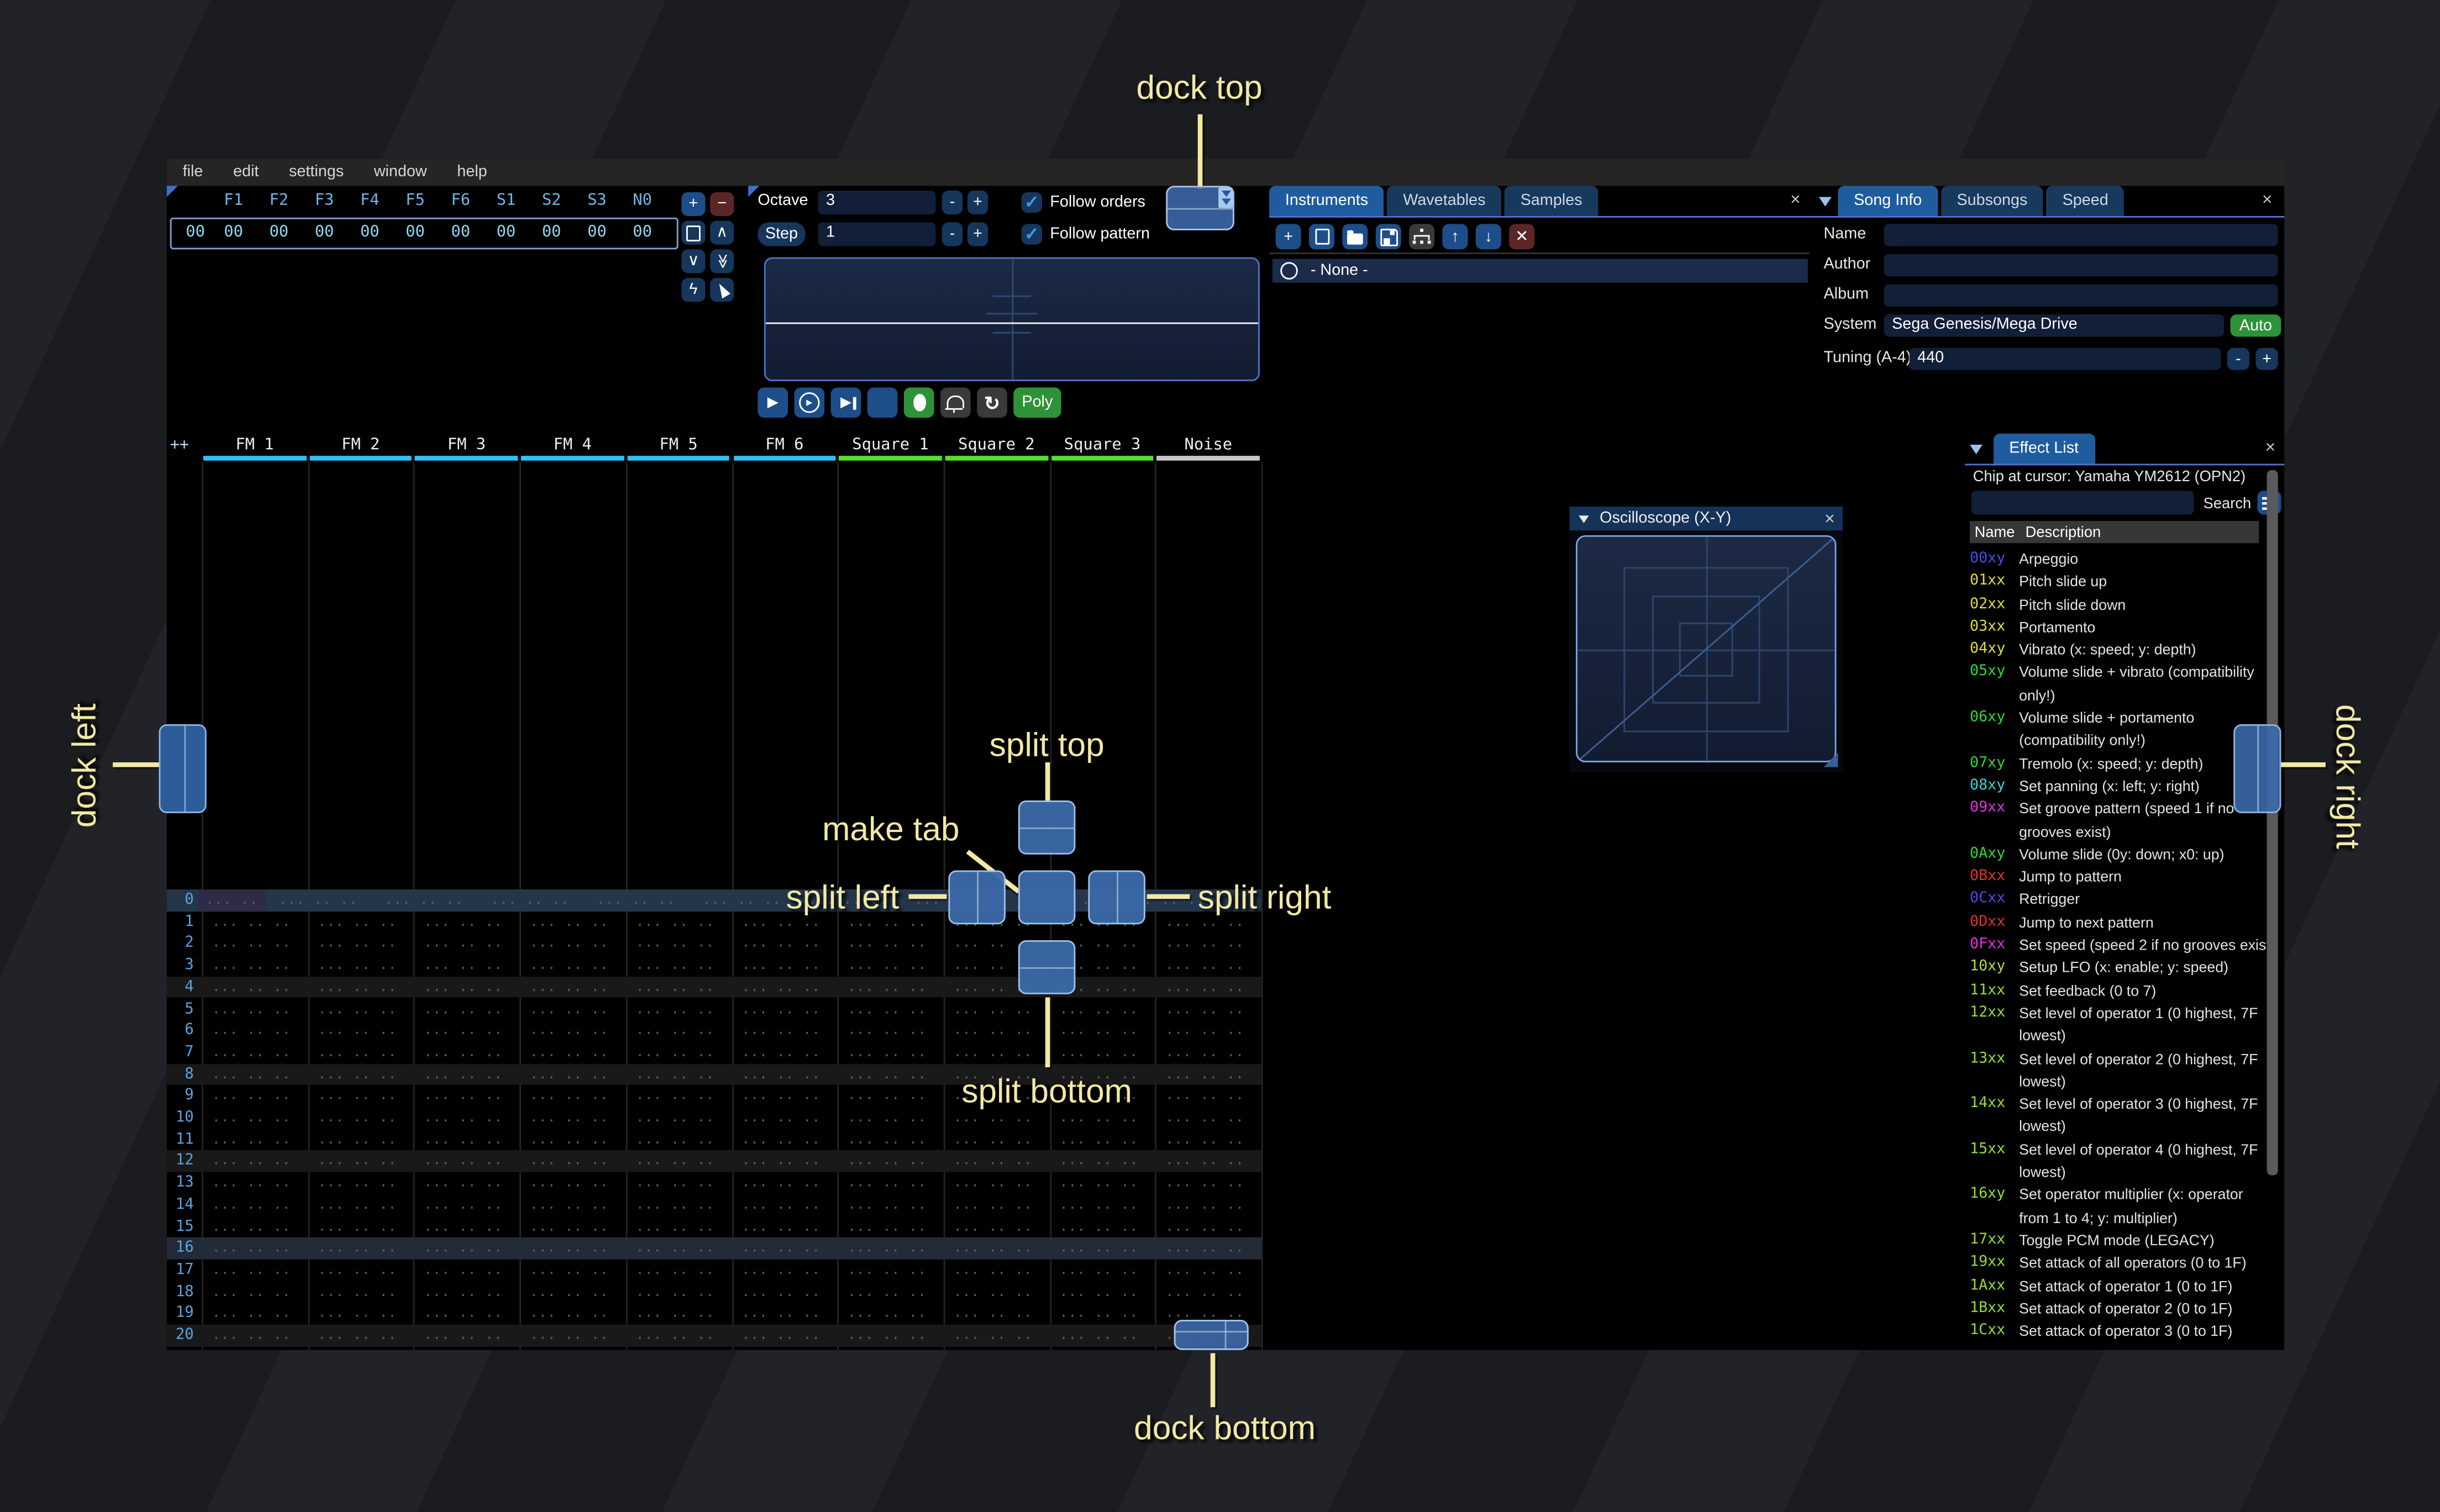  I want to click on play-from-cursor-button: ▶, so click(845, 402).